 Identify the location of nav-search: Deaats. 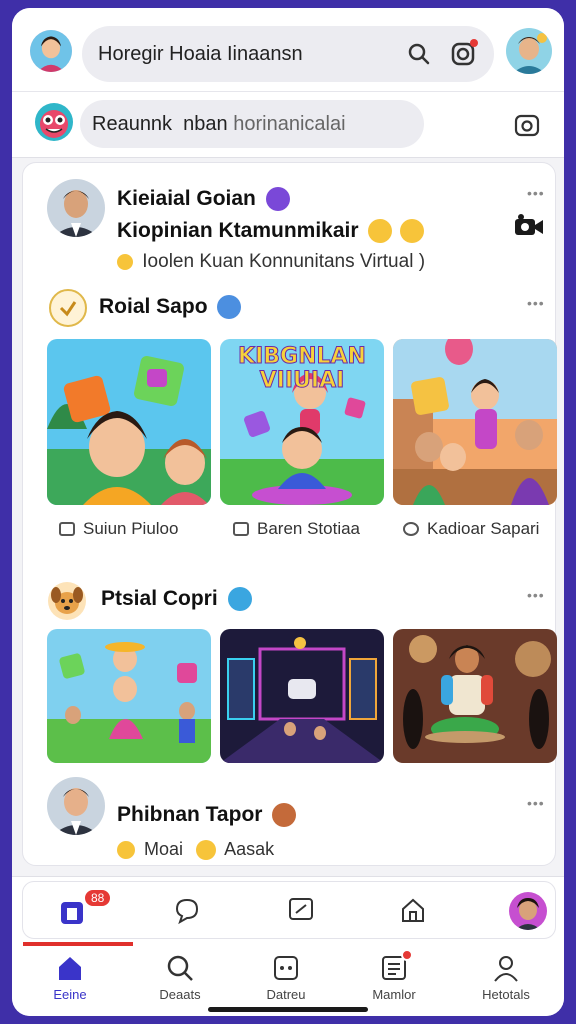
(180, 977).